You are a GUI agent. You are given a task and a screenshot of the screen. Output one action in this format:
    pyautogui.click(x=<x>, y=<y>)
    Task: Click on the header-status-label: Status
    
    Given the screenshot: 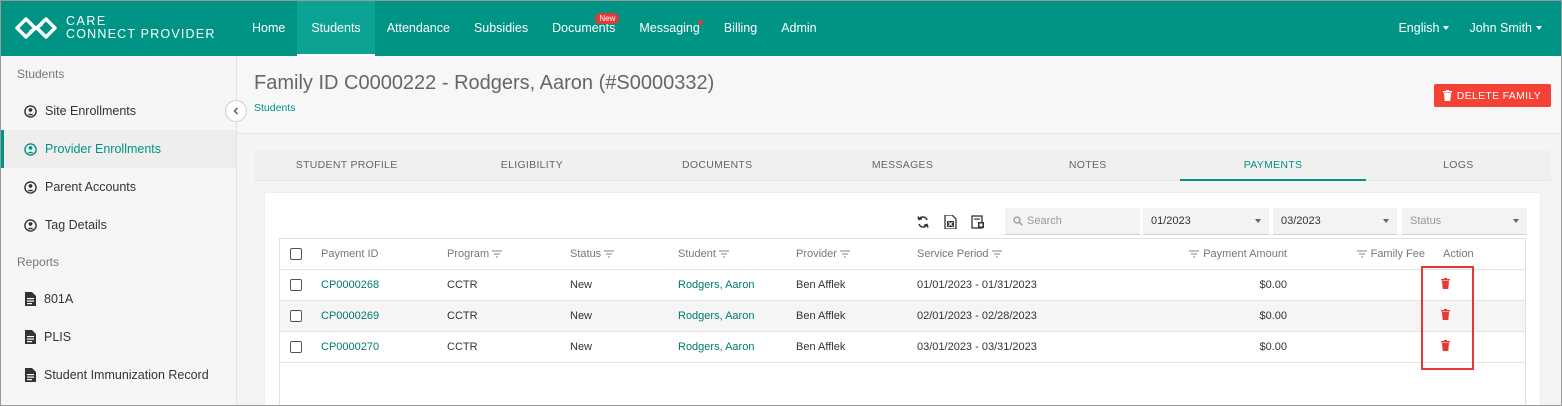 What is the action you would take?
    pyautogui.click(x=586, y=254)
    